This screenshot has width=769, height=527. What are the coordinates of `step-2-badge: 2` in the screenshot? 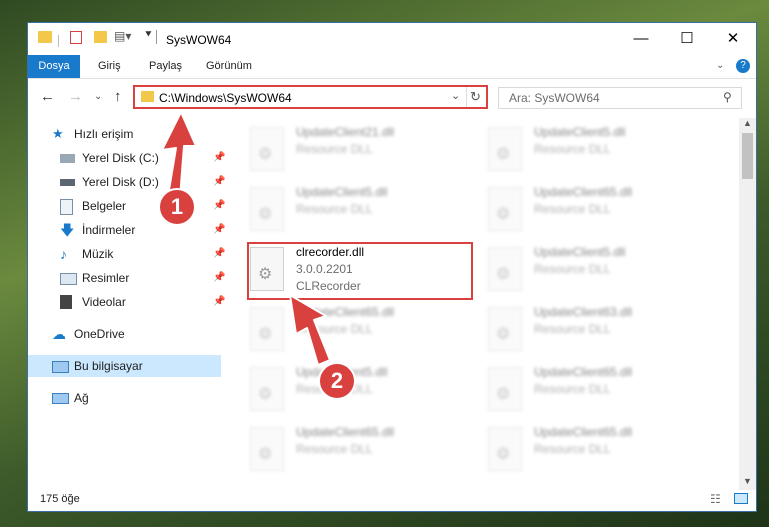 It's located at (337, 381).